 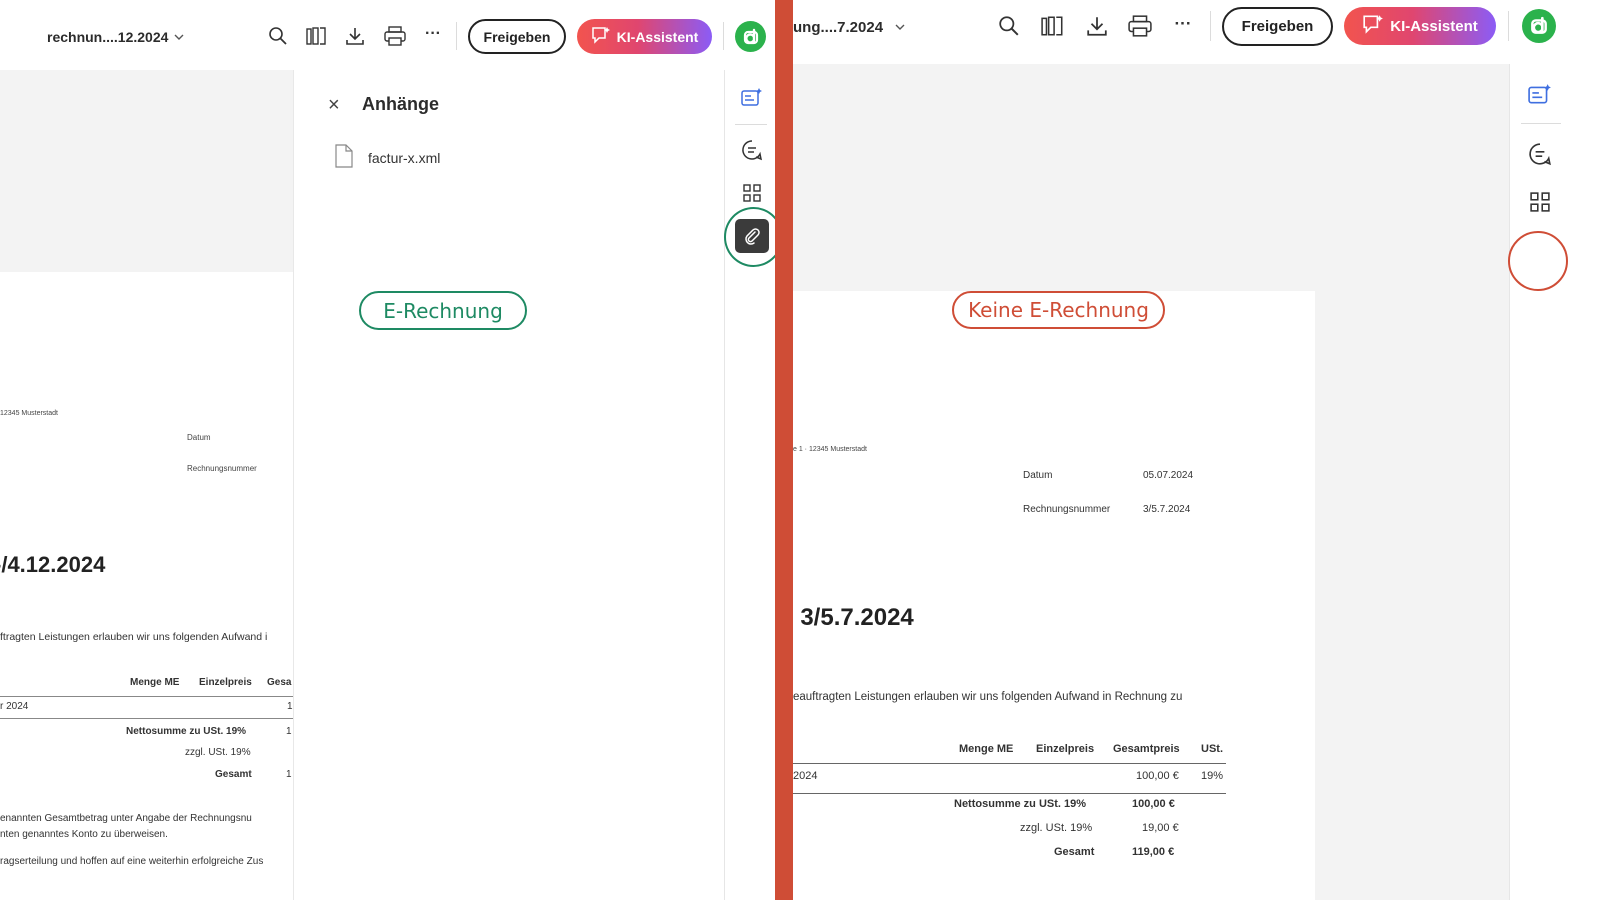 What do you see at coordinates (1168, 475) in the screenshot?
I see `date-value: 05.07.2024` at bounding box center [1168, 475].